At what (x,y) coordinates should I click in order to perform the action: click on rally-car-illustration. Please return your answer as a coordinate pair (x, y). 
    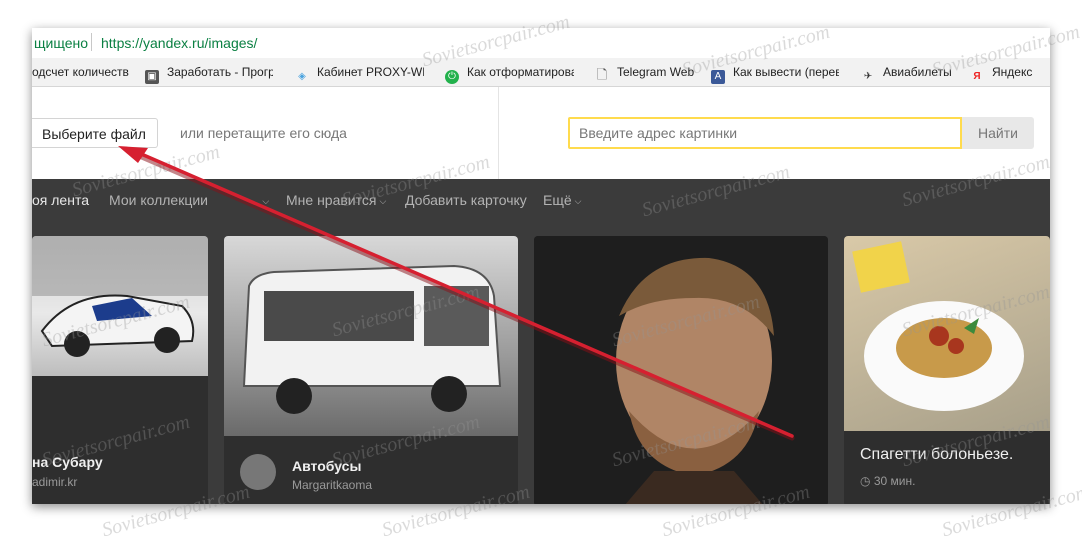
    Looking at the image, I should click on (120, 296).